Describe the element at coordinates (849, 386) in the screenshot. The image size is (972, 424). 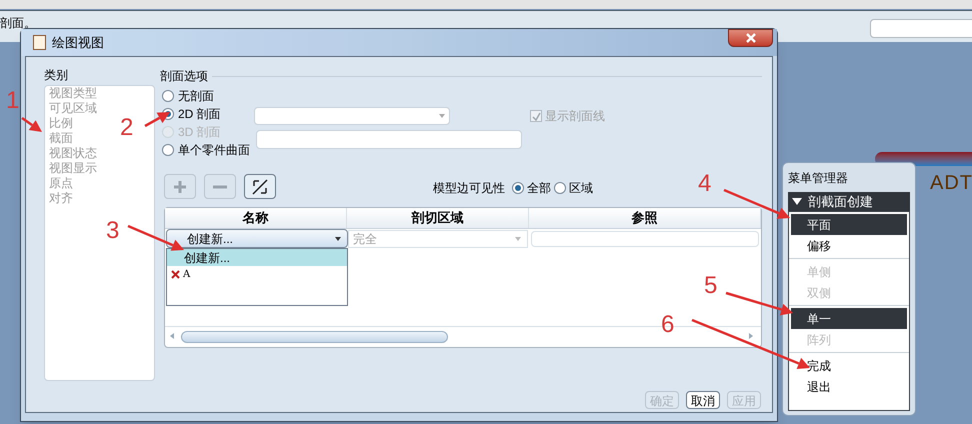
I see `menu-item: 退出` at that location.